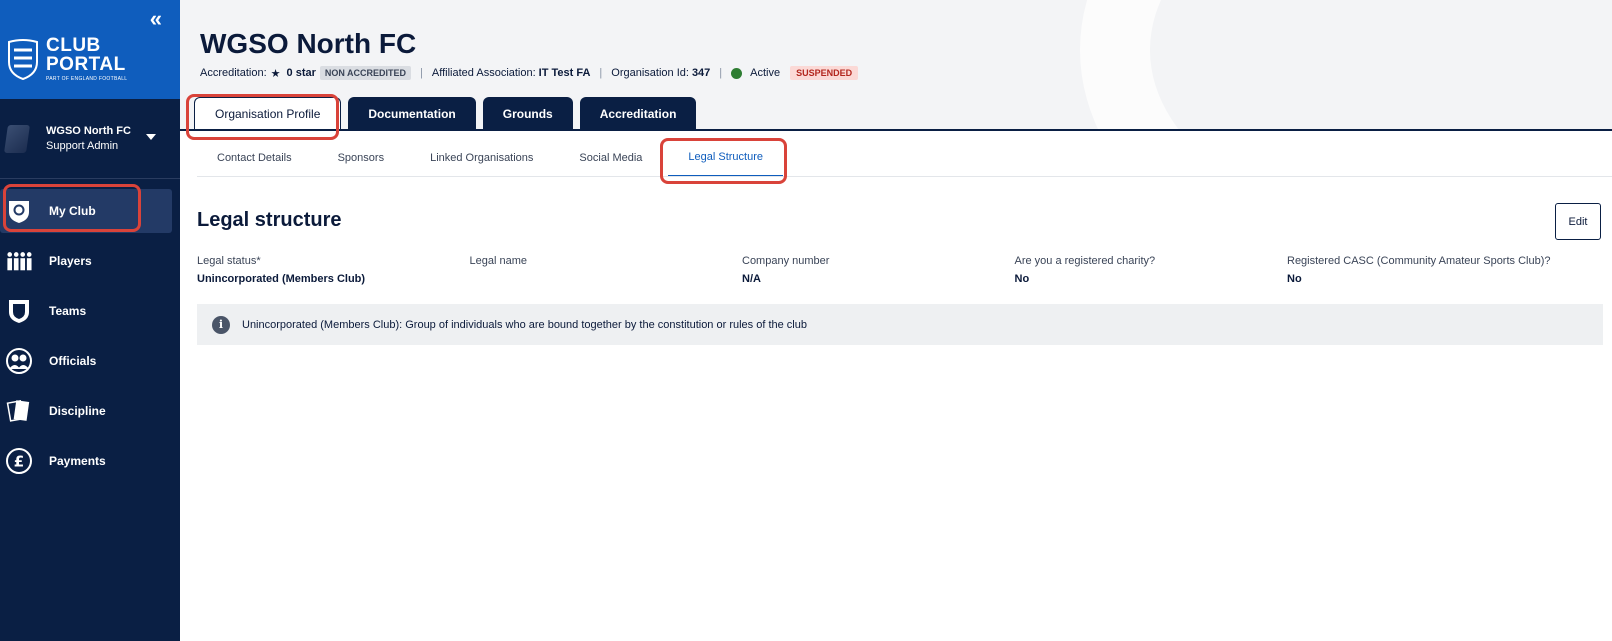 The image size is (1612, 641). Describe the element at coordinates (17, 139) in the screenshot. I see `club-avatar` at that location.